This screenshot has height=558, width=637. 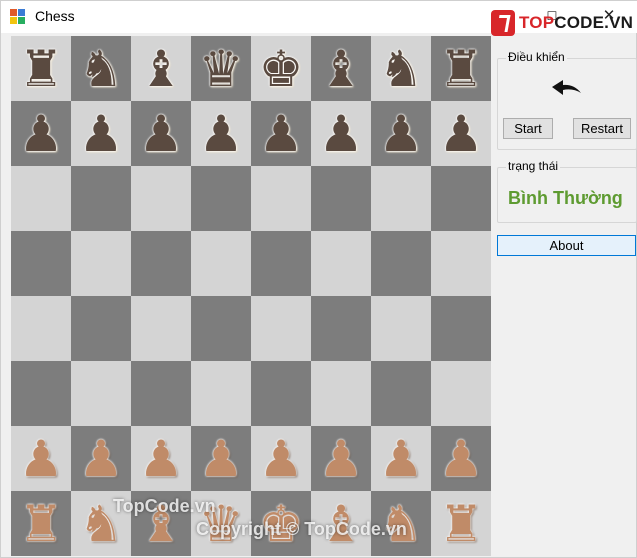 I want to click on square-d4, so click(x=221, y=328).